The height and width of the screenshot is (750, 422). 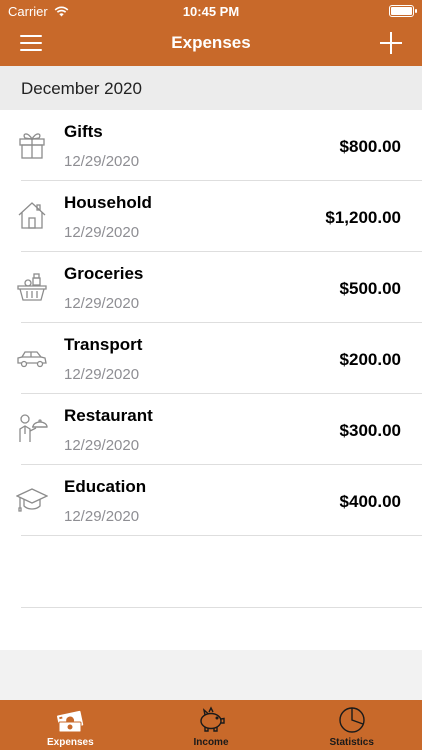 I want to click on pie-chart-icon, so click(x=351, y=720).